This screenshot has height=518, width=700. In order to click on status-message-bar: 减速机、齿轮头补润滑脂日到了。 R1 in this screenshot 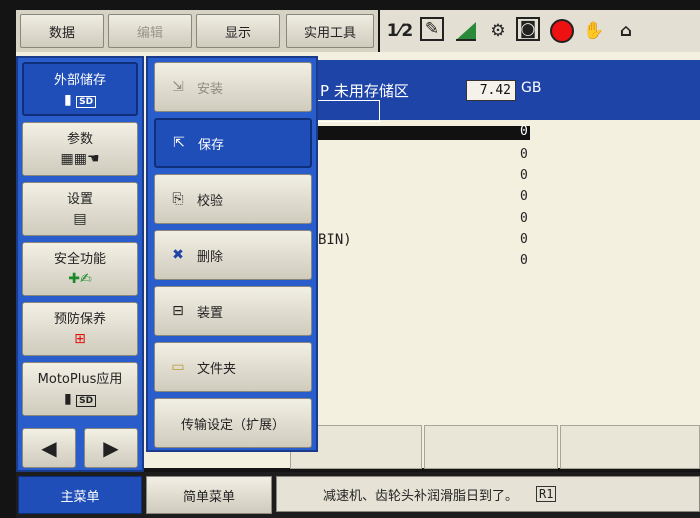, I will do `click(488, 494)`.